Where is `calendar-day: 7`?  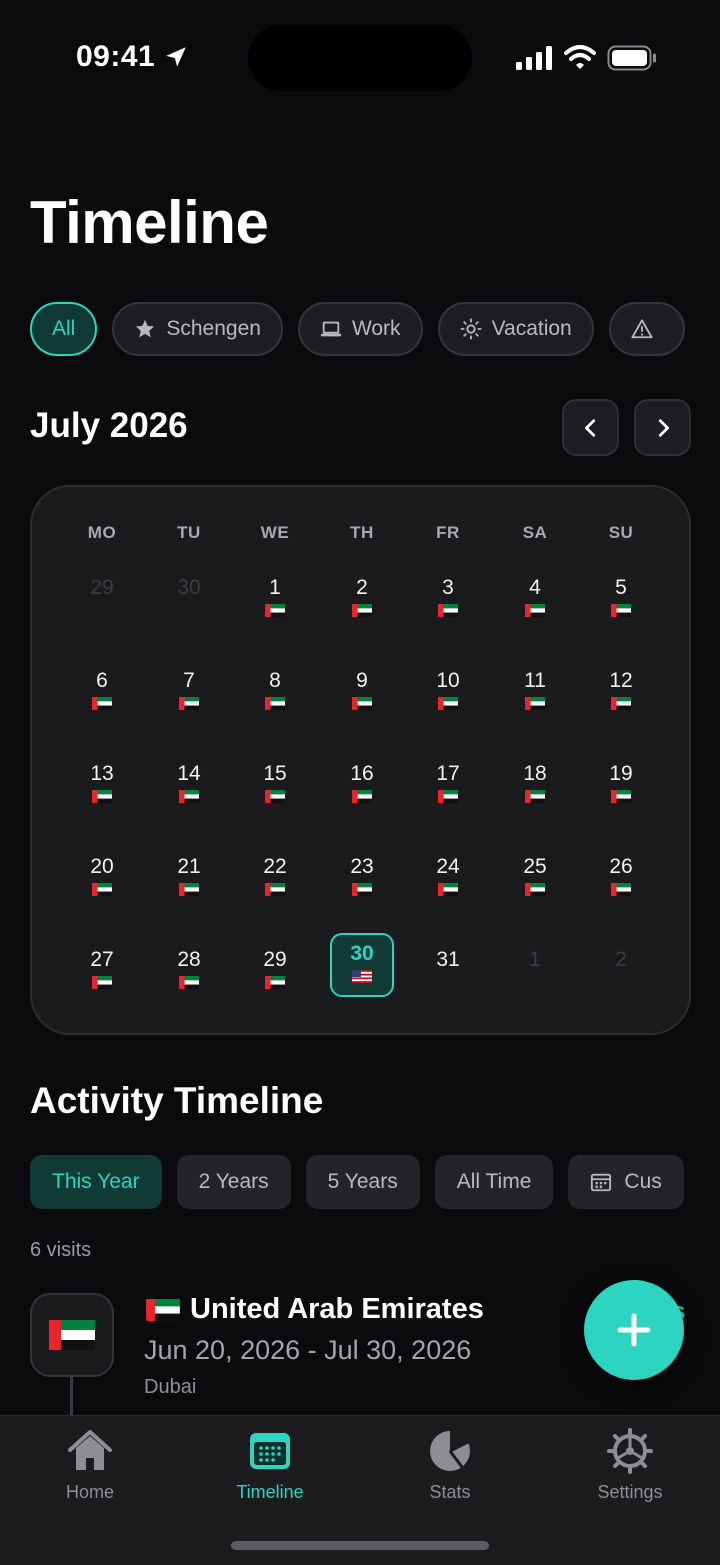
calendar-day: 7 is located at coordinates (189, 698).